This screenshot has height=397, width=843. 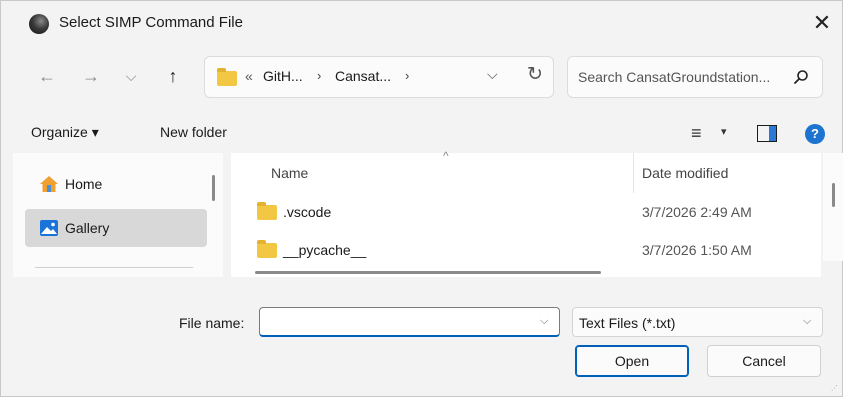 What do you see at coordinates (822, 24) in the screenshot?
I see `close-icon: ✕` at bounding box center [822, 24].